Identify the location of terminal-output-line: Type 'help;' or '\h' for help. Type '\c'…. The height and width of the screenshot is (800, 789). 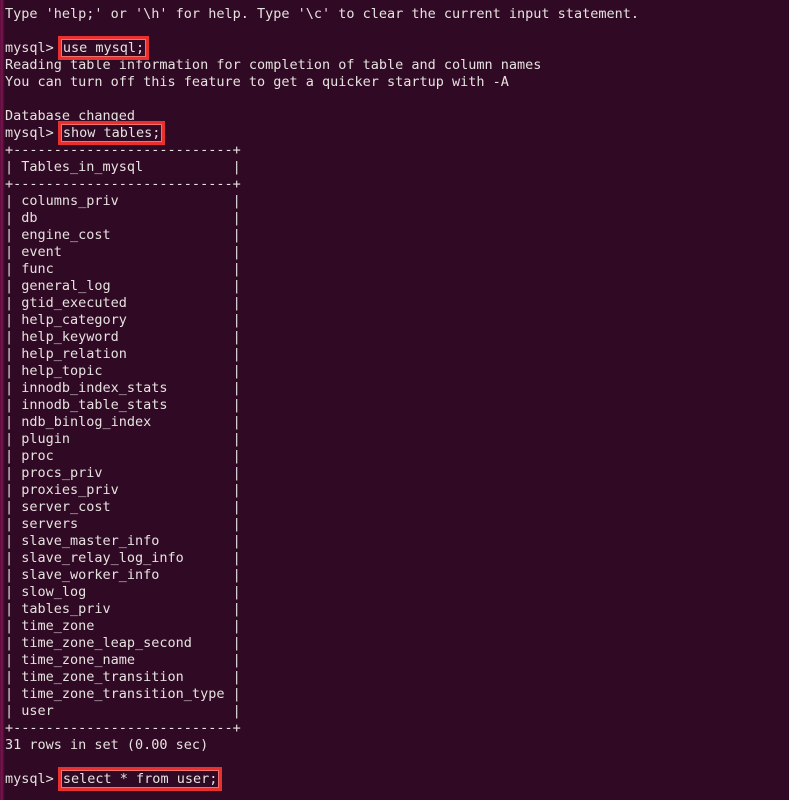
(322, 14).